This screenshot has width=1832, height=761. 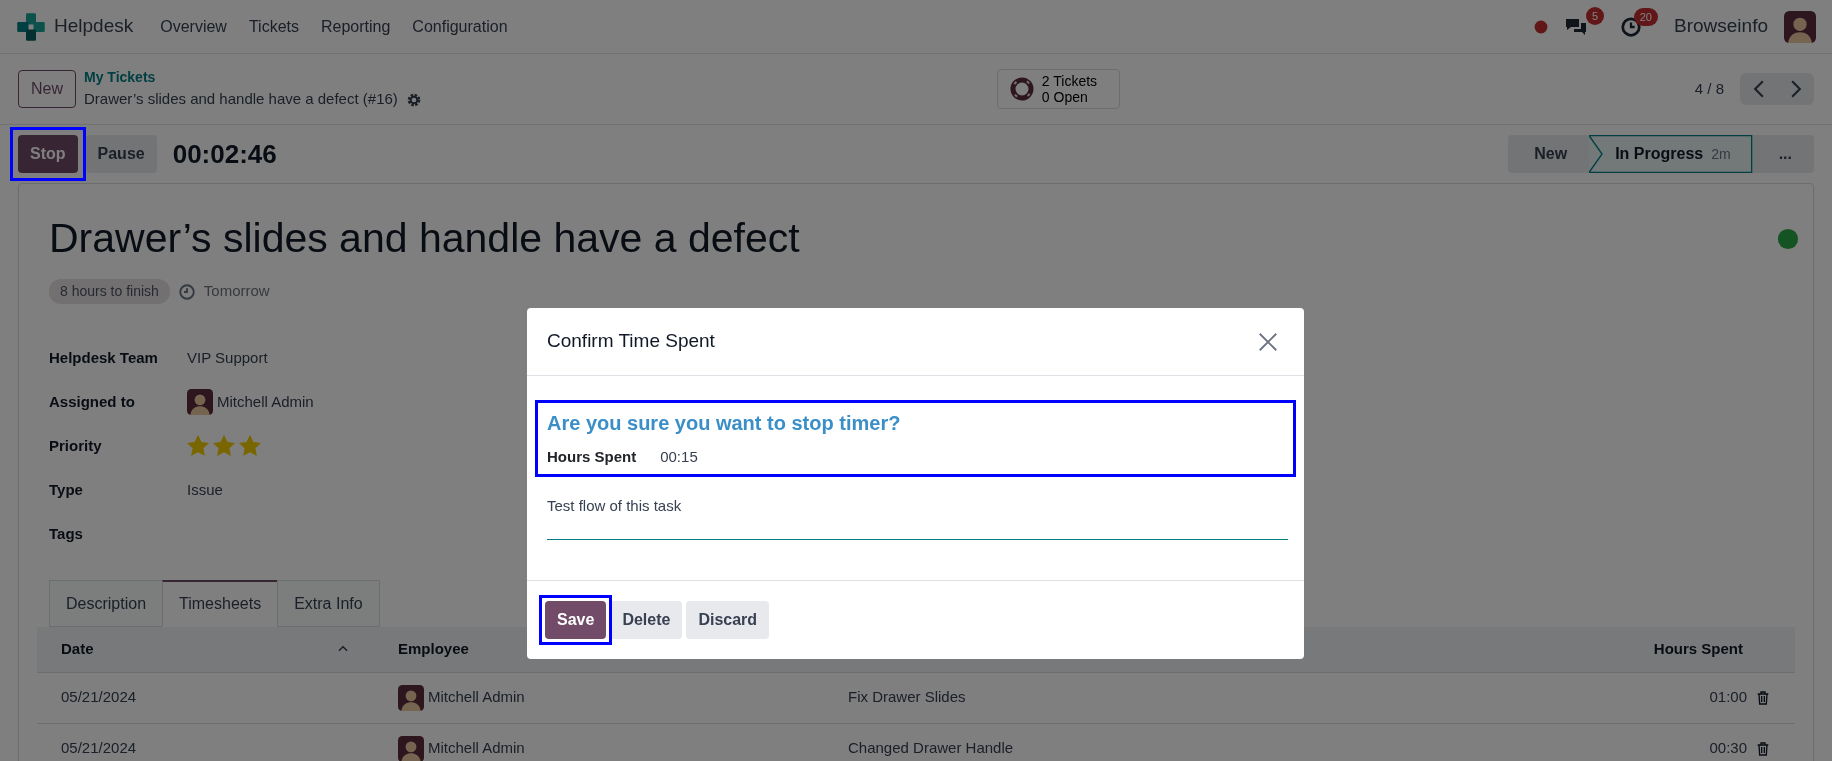 I want to click on menu-item: Configuration, so click(x=460, y=26).